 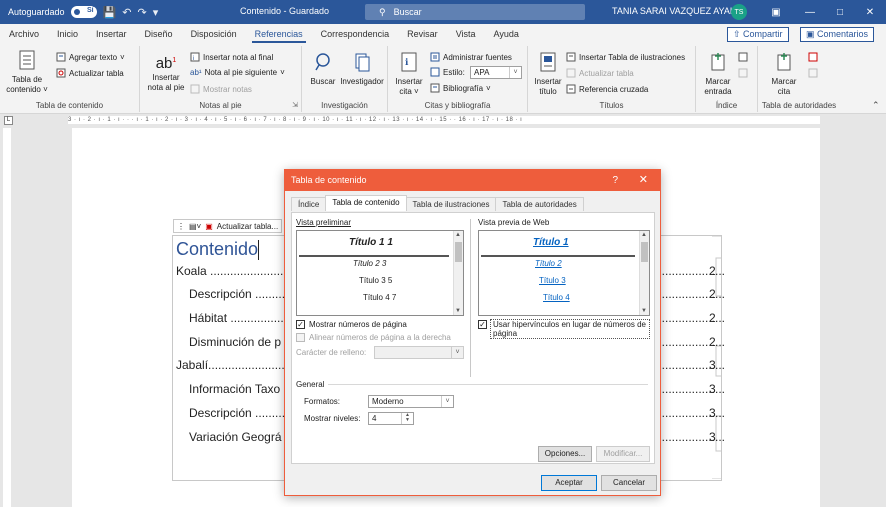 What do you see at coordinates (422, 34) in the screenshot?
I see `tab-revisar: Revisar` at bounding box center [422, 34].